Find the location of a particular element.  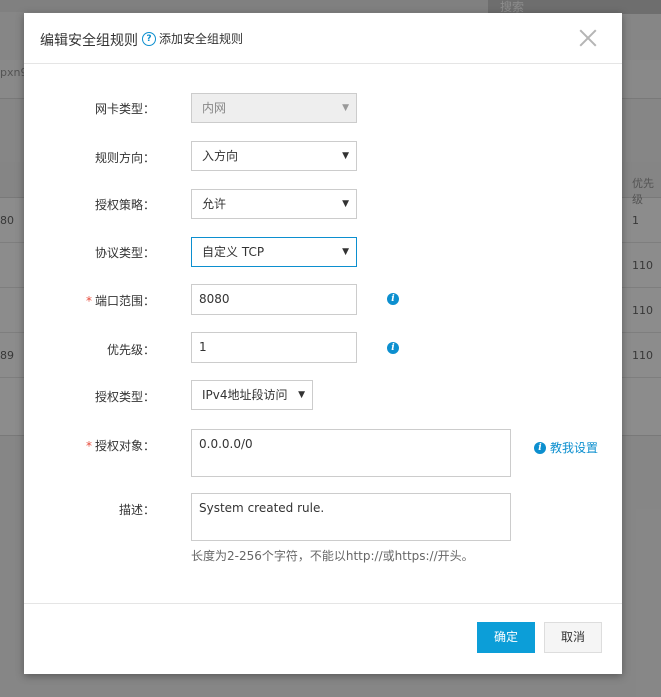

add-rule-help-link: ? 添加安全组规则 is located at coordinates (192, 38).